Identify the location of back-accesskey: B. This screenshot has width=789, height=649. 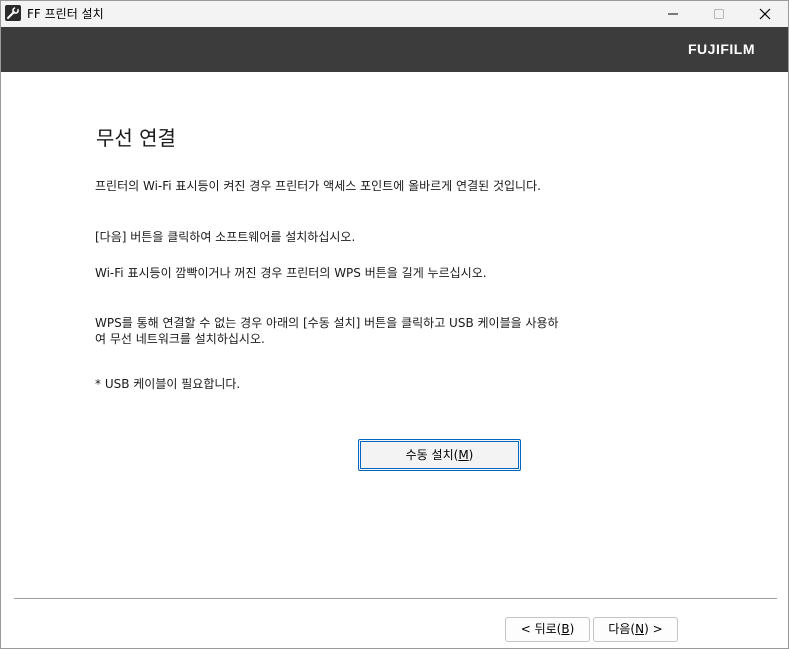
(565, 629).